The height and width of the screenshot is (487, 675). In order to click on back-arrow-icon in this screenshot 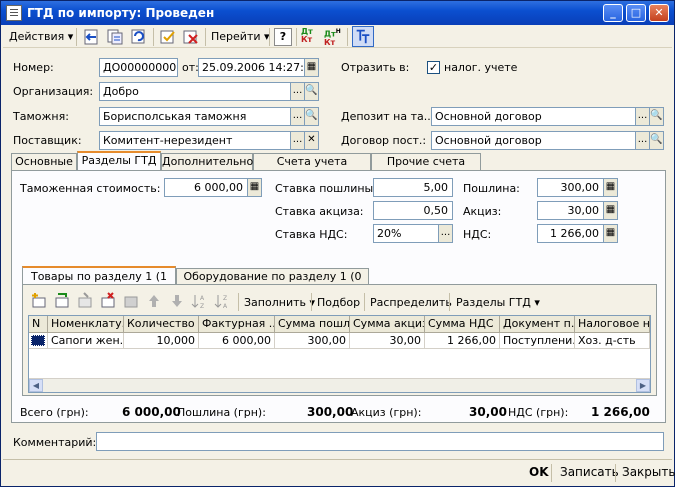, I will do `click(91, 37)`.